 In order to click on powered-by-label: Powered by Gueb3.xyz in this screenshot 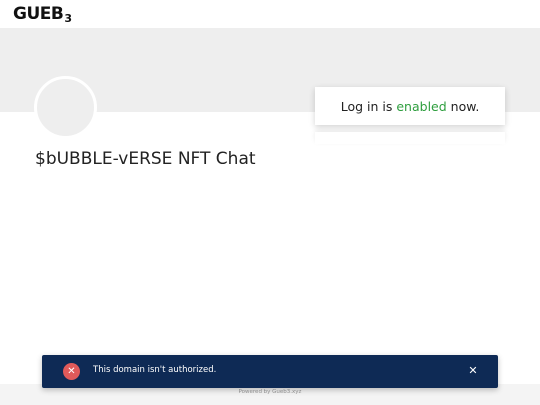, I will do `click(270, 392)`.